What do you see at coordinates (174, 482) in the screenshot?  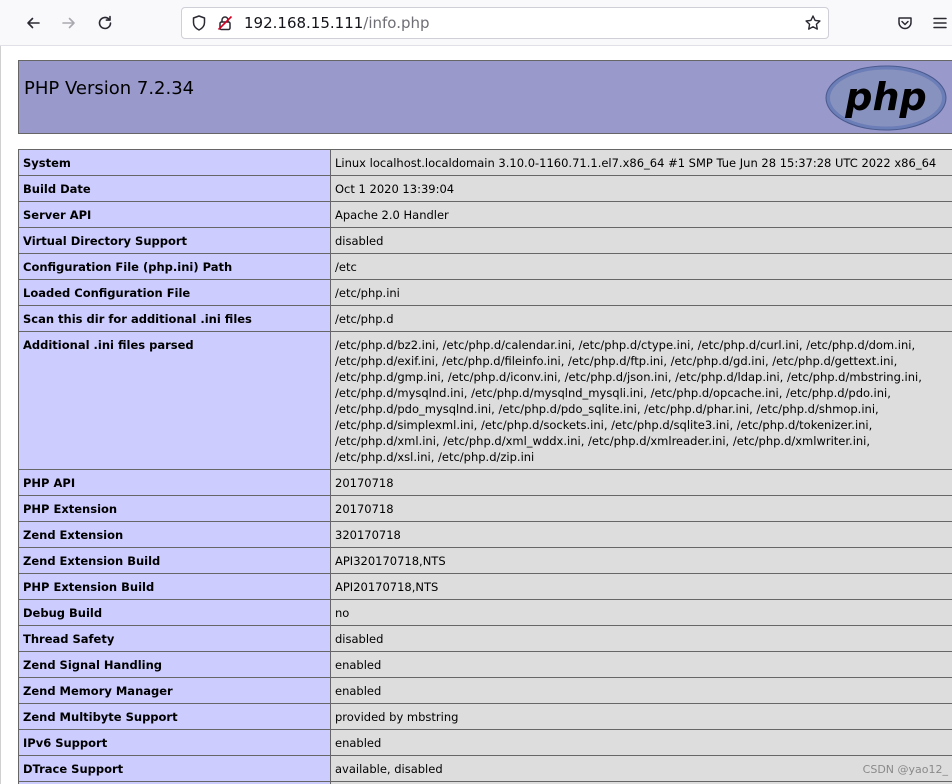 I see `row-label: PHP API` at bounding box center [174, 482].